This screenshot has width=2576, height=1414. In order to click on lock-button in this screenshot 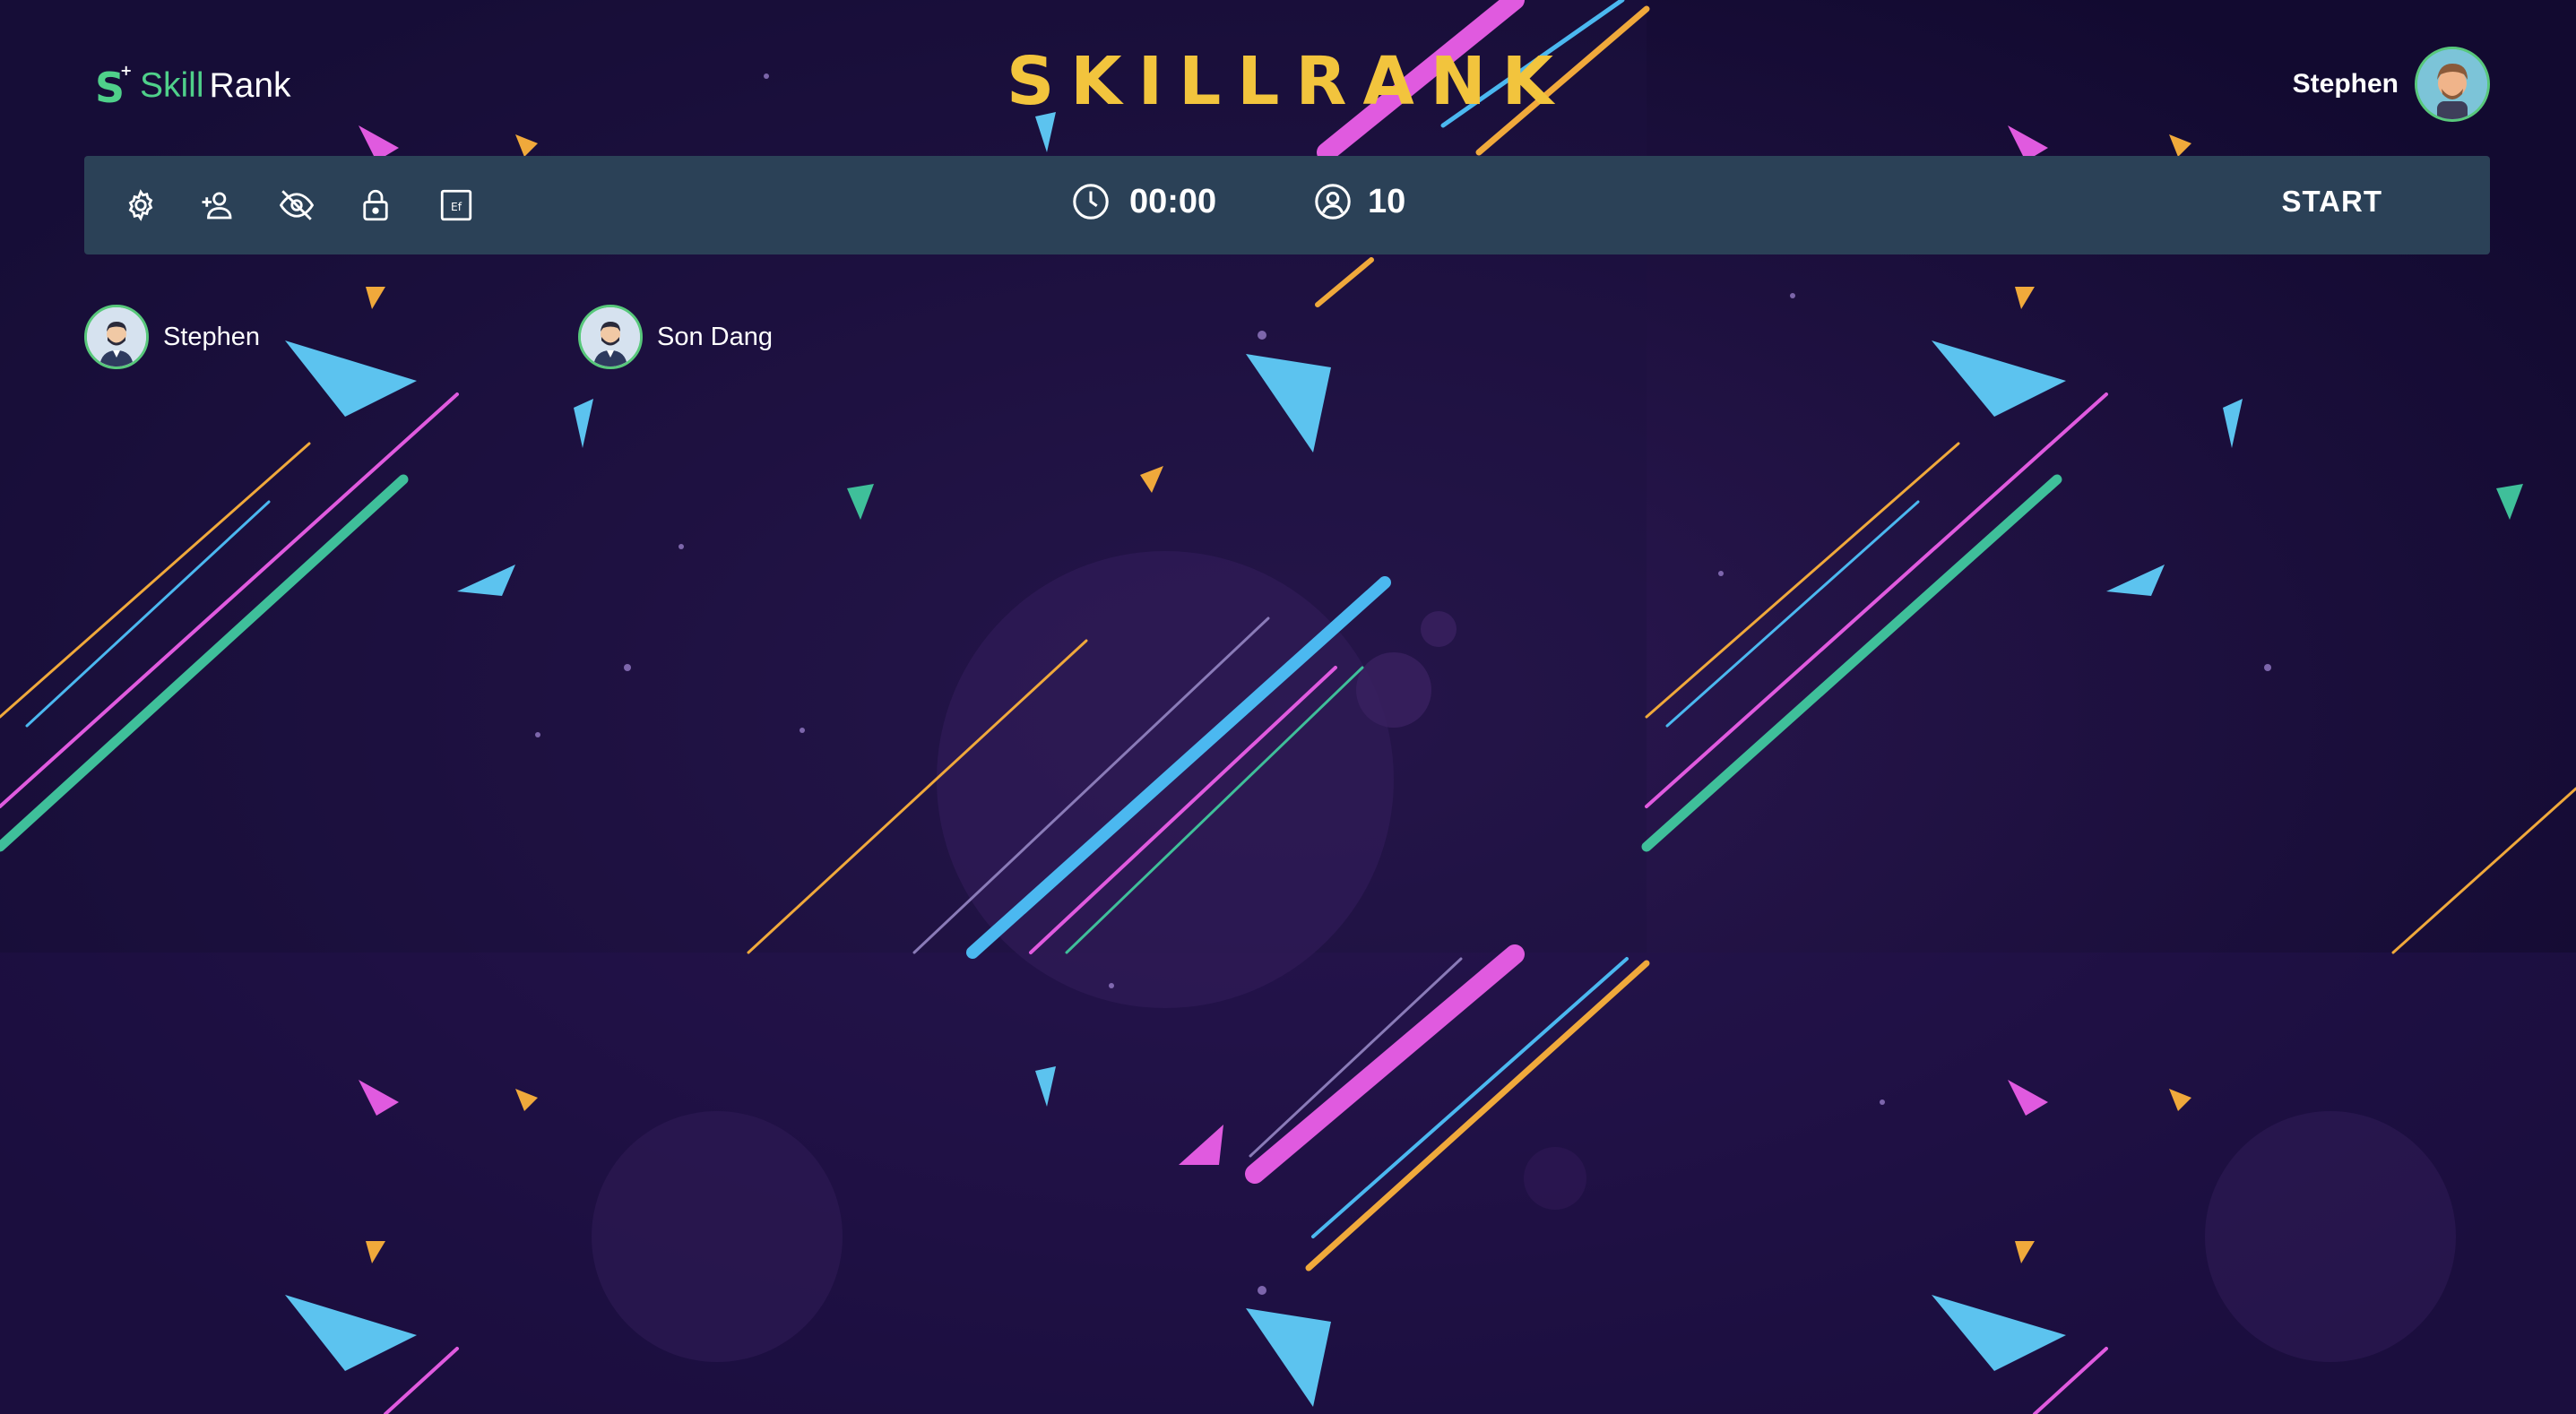, I will do `click(375, 205)`.